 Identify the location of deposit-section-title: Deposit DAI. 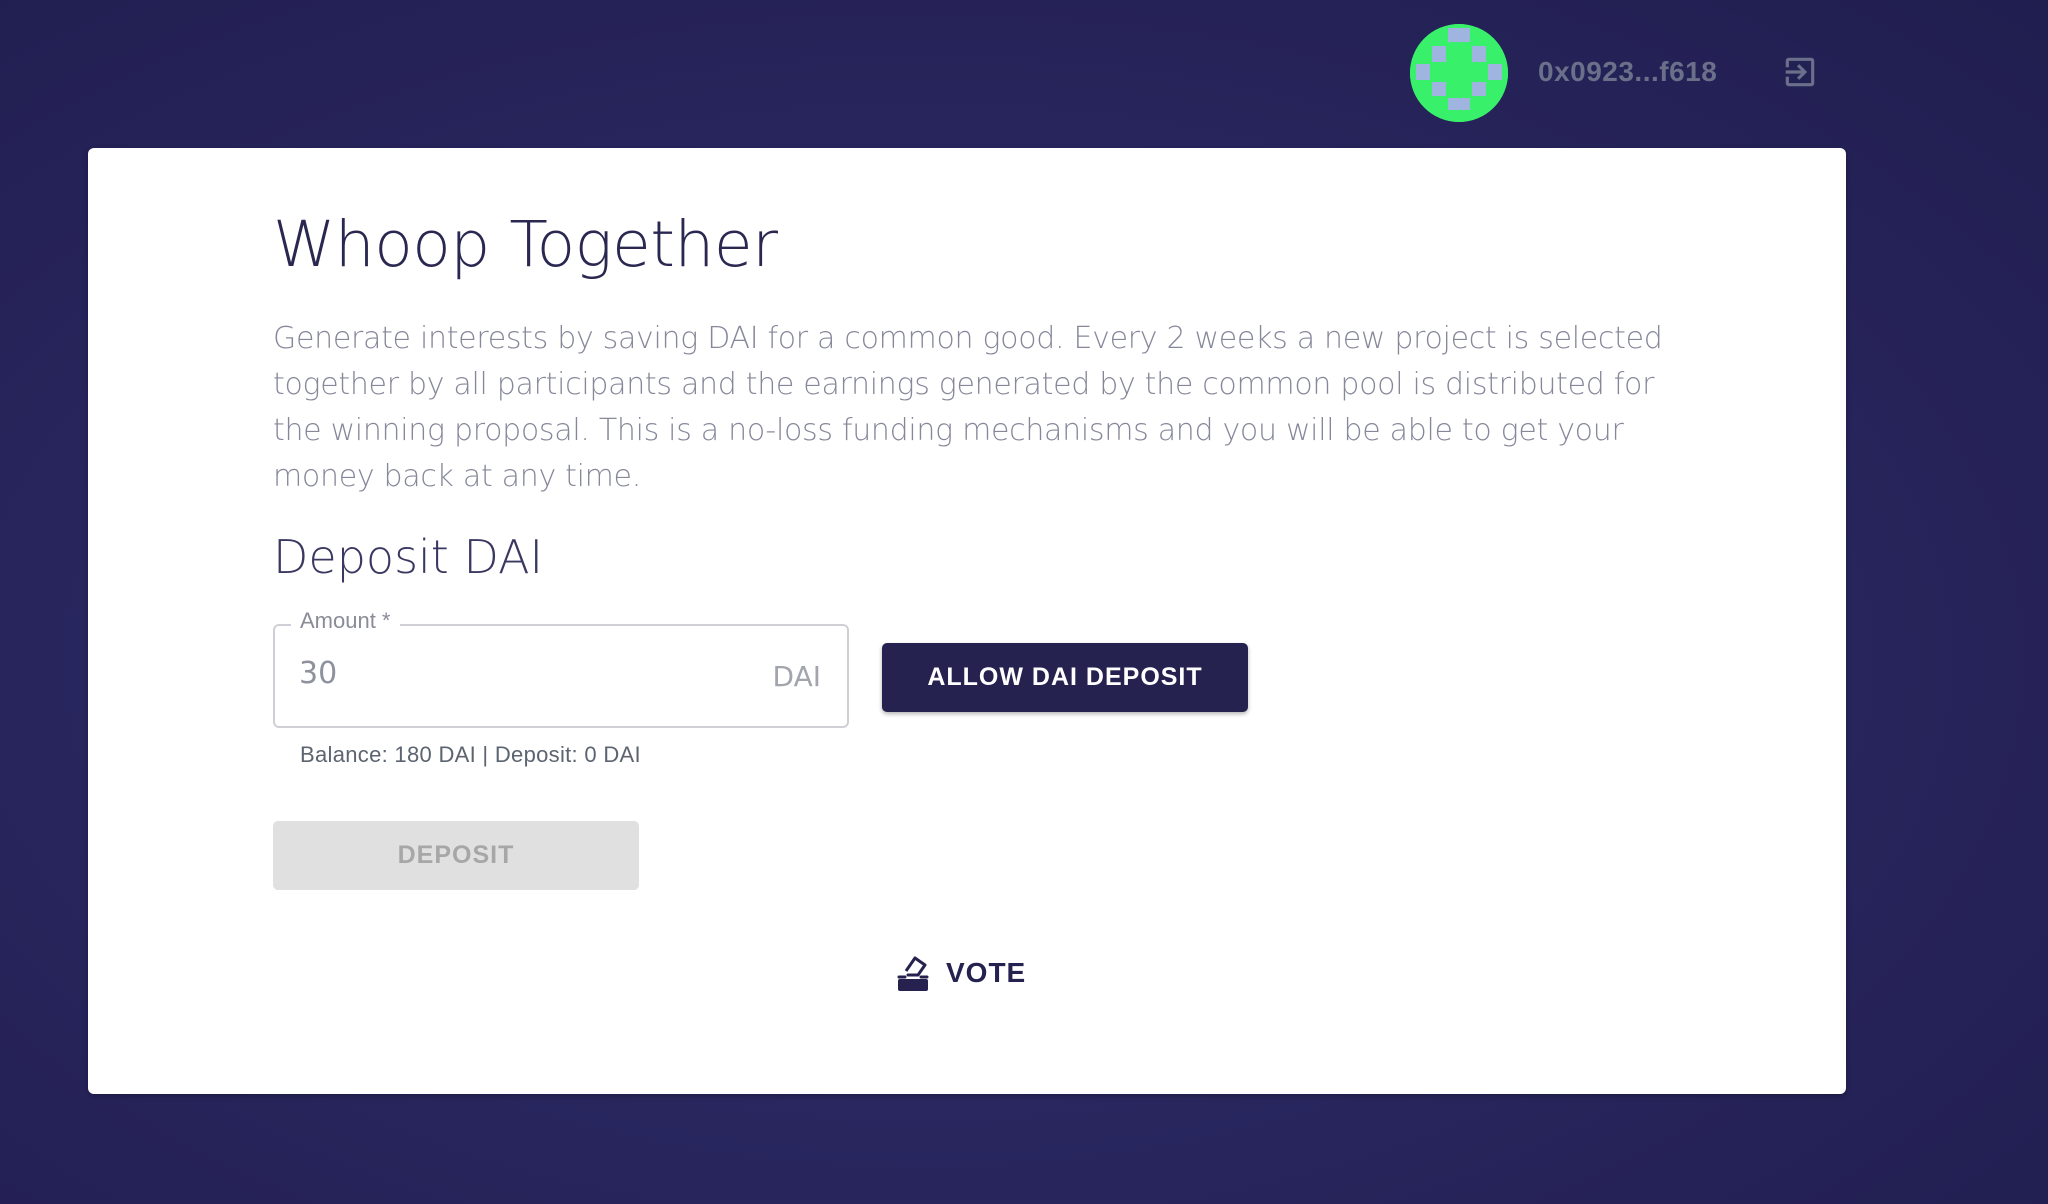
(408, 557).